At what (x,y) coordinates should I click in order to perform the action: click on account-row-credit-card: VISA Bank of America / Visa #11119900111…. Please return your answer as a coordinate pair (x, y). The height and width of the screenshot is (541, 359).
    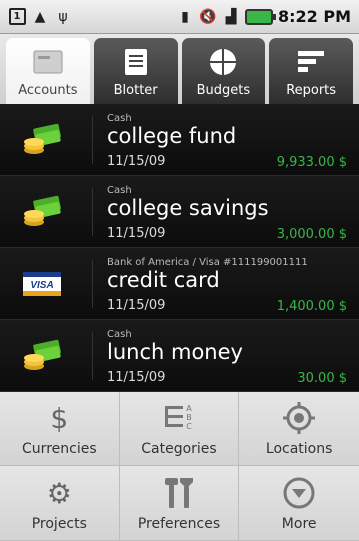
    Looking at the image, I should click on (179, 284).